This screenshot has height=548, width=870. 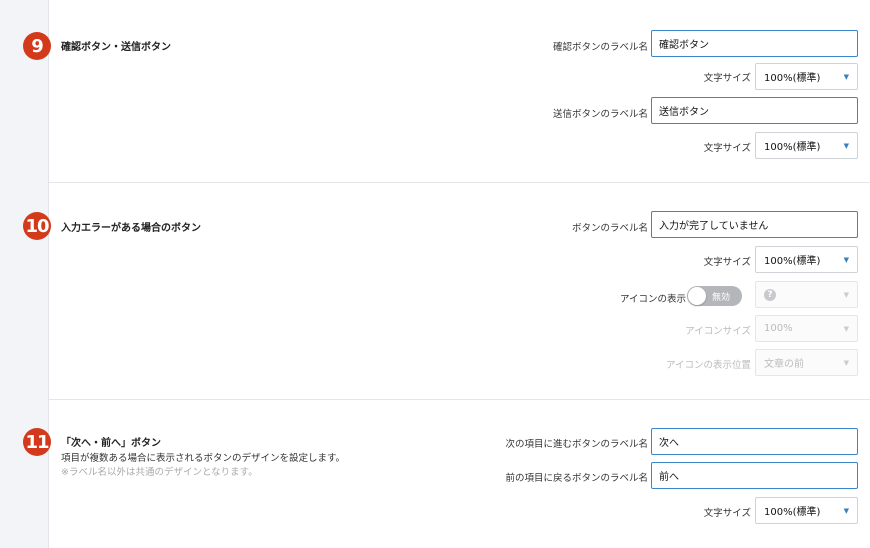 What do you see at coordinates (609, 228) in the screenshot?
I see `button-label-caption: ボタンのラベル名` at bounding box center [609, 228].